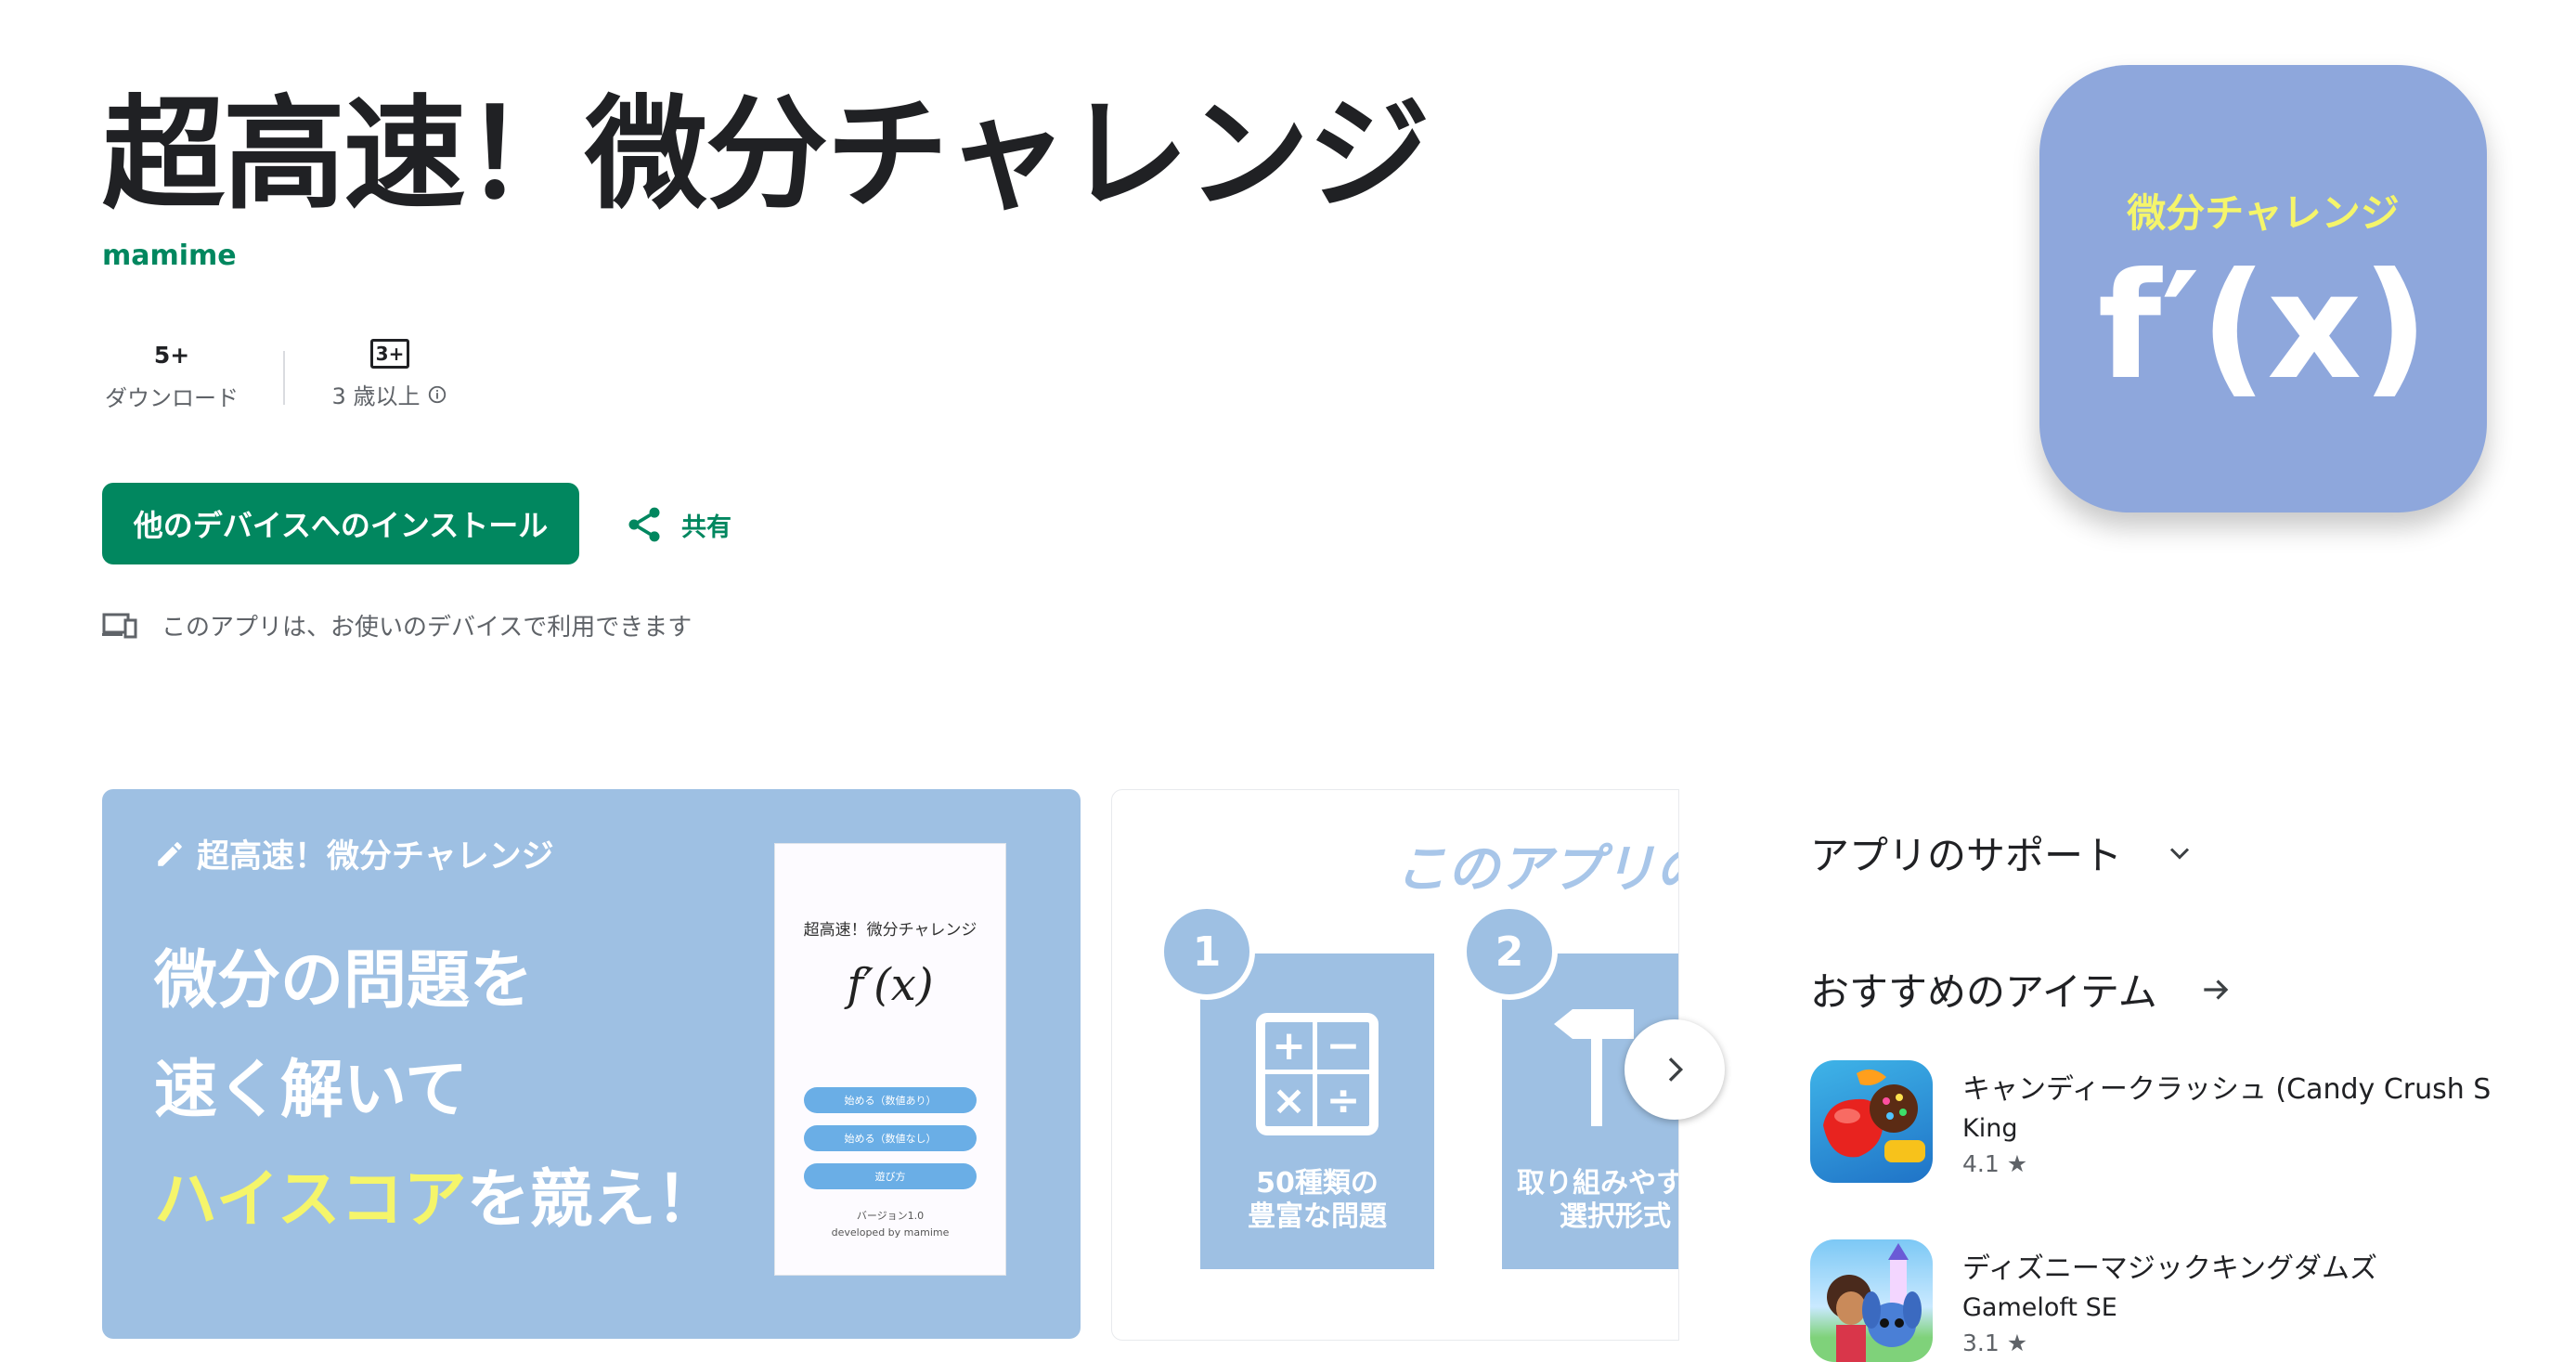  Describe the element at coordinates (766, 156) in the screenshot. I see `app-title: 超高速！微分チャレンジ` at that location.